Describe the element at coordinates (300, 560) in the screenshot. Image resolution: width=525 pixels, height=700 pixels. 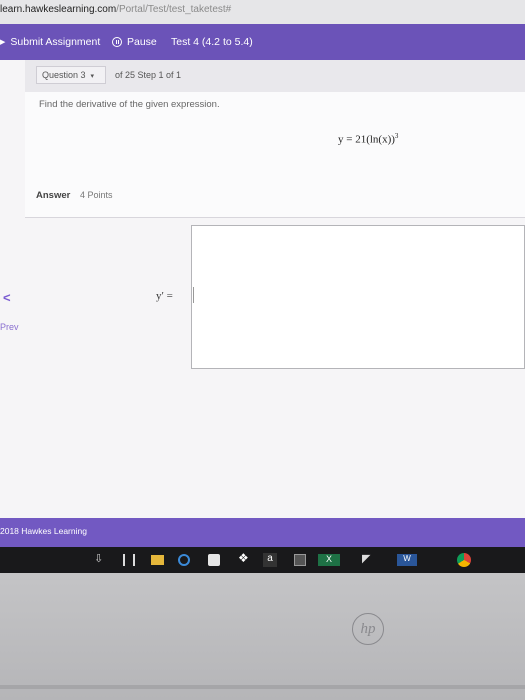
I see `calculator-icon` at that location.